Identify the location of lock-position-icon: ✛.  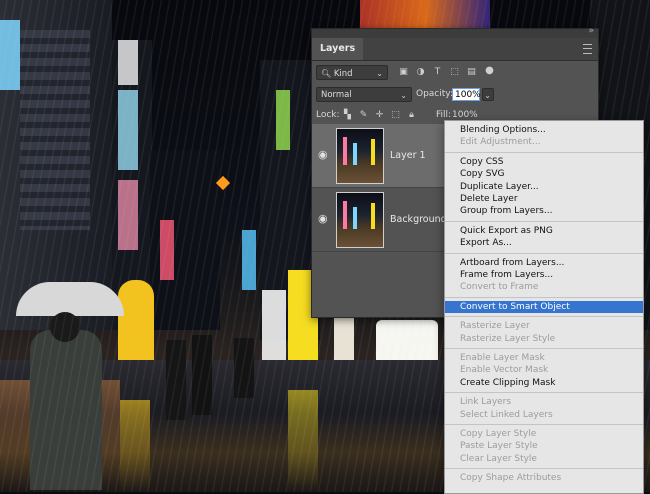
(379, 115).